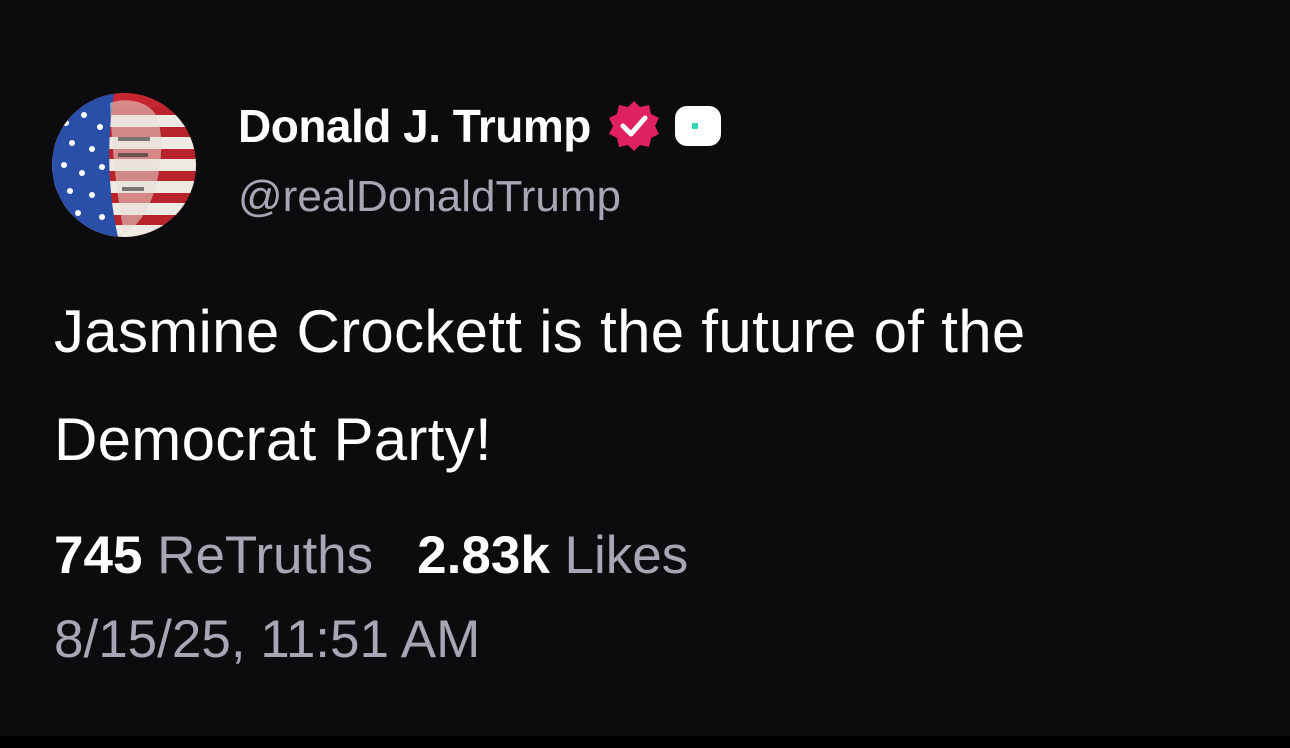  I want to click on author-handle: @realDonaldTrump, so click(688, 197).